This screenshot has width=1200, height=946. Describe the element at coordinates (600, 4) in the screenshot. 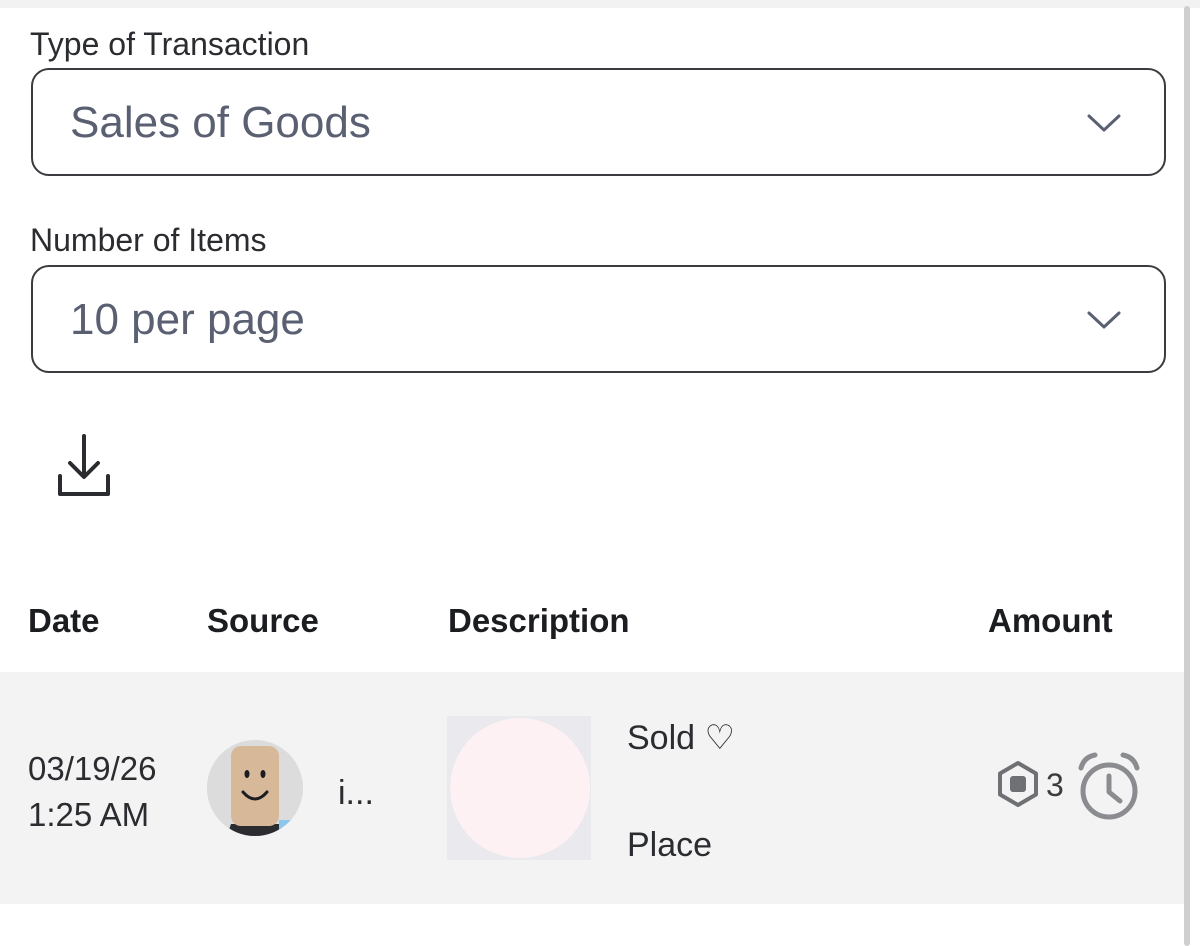

I see `top-strip` at that location.